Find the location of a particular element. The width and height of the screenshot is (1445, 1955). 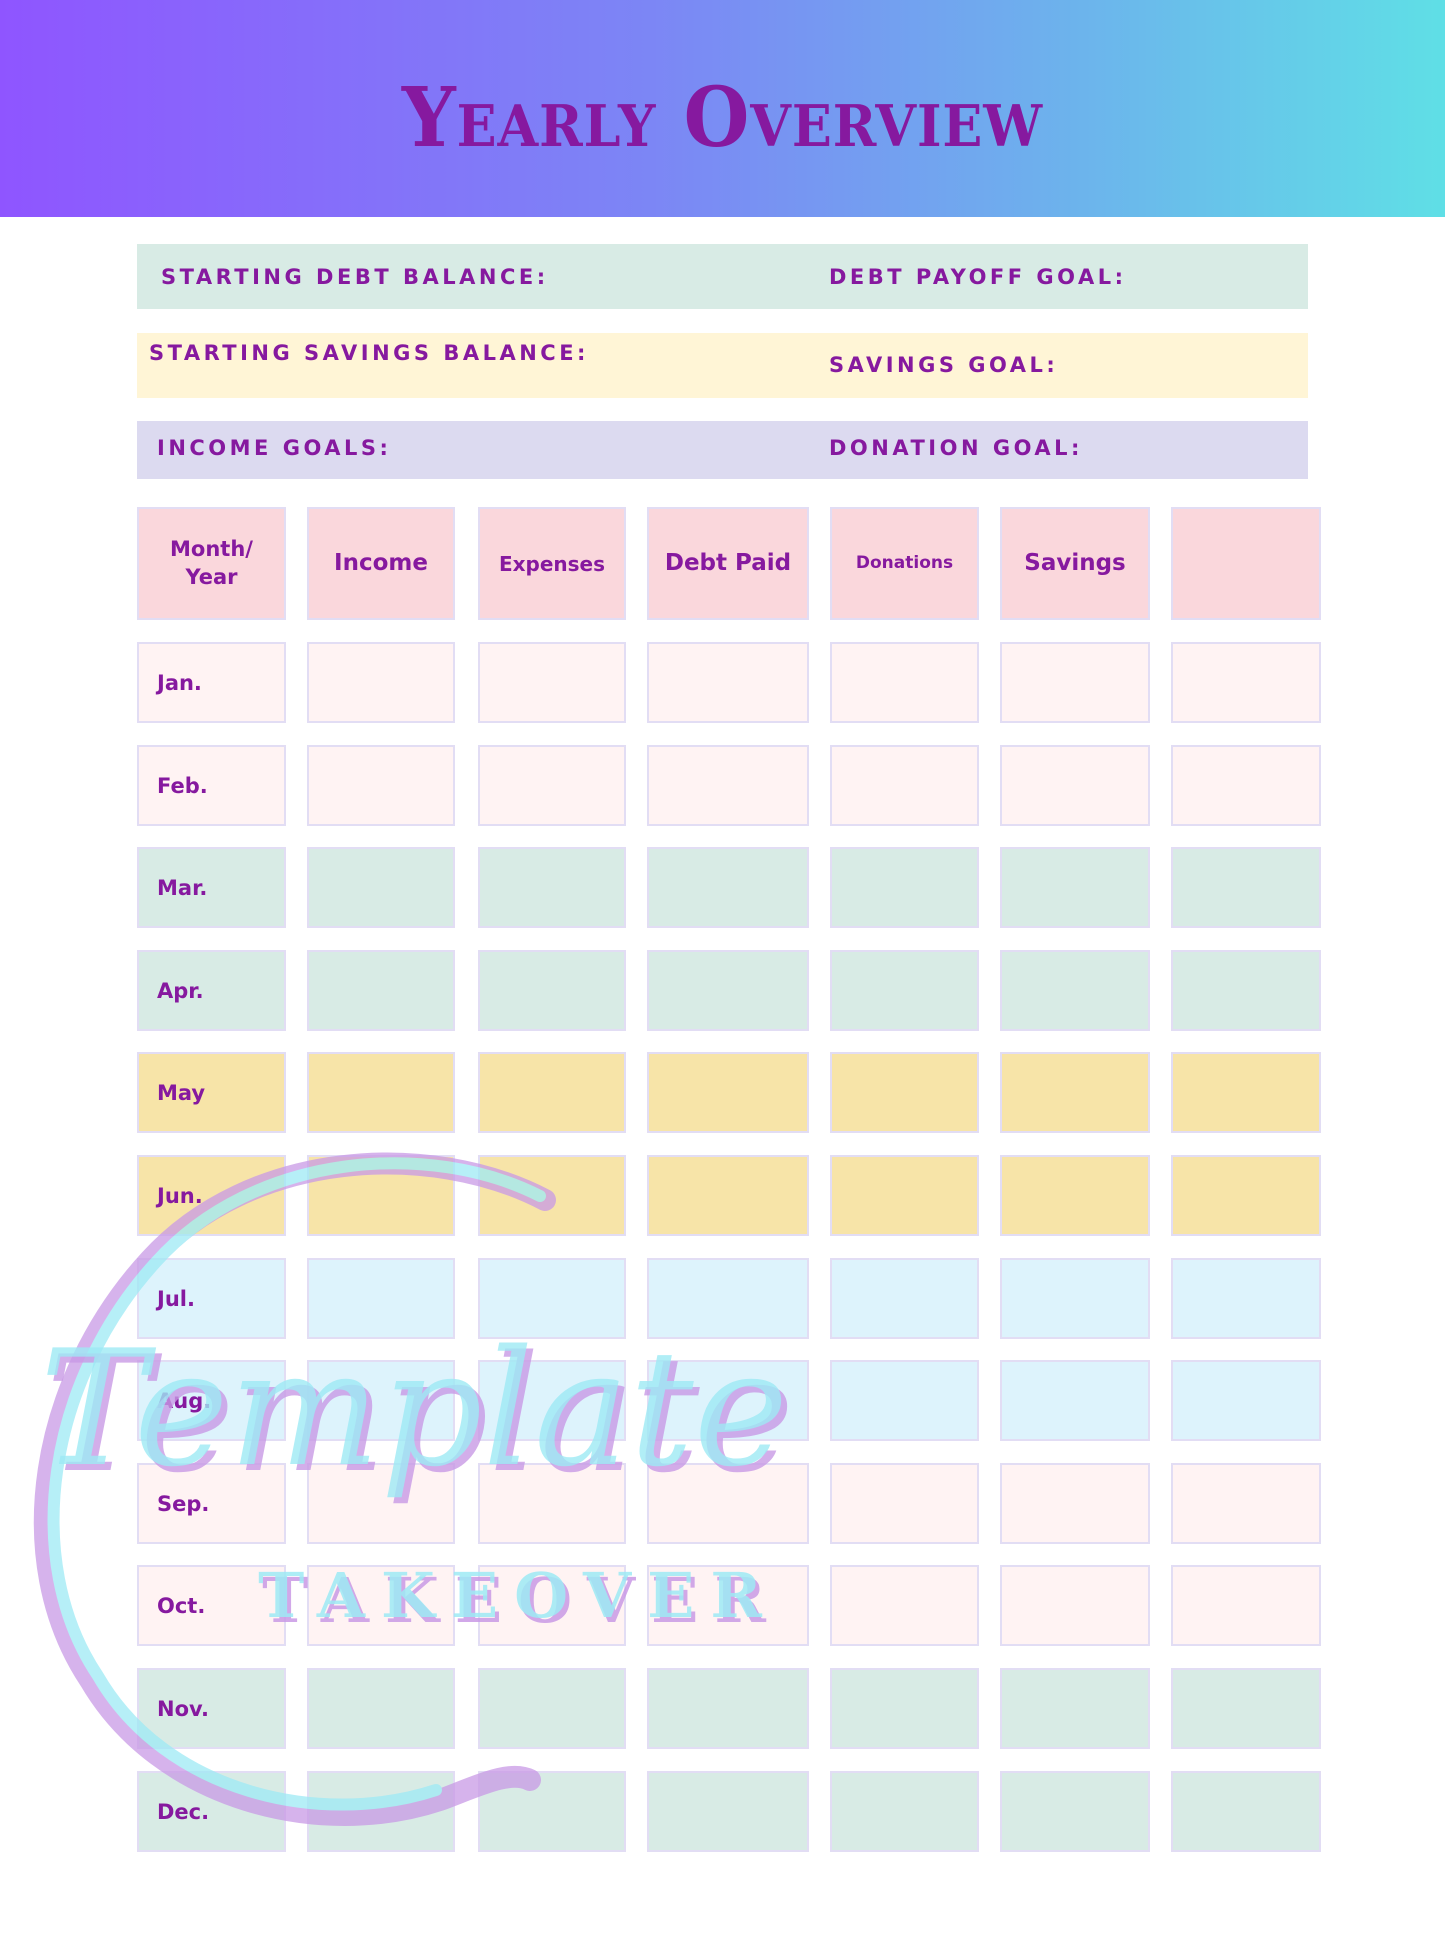

starting-savings-balance-label: STARTING SAVINGS BALANCE: is located at coordinates (369, 353).